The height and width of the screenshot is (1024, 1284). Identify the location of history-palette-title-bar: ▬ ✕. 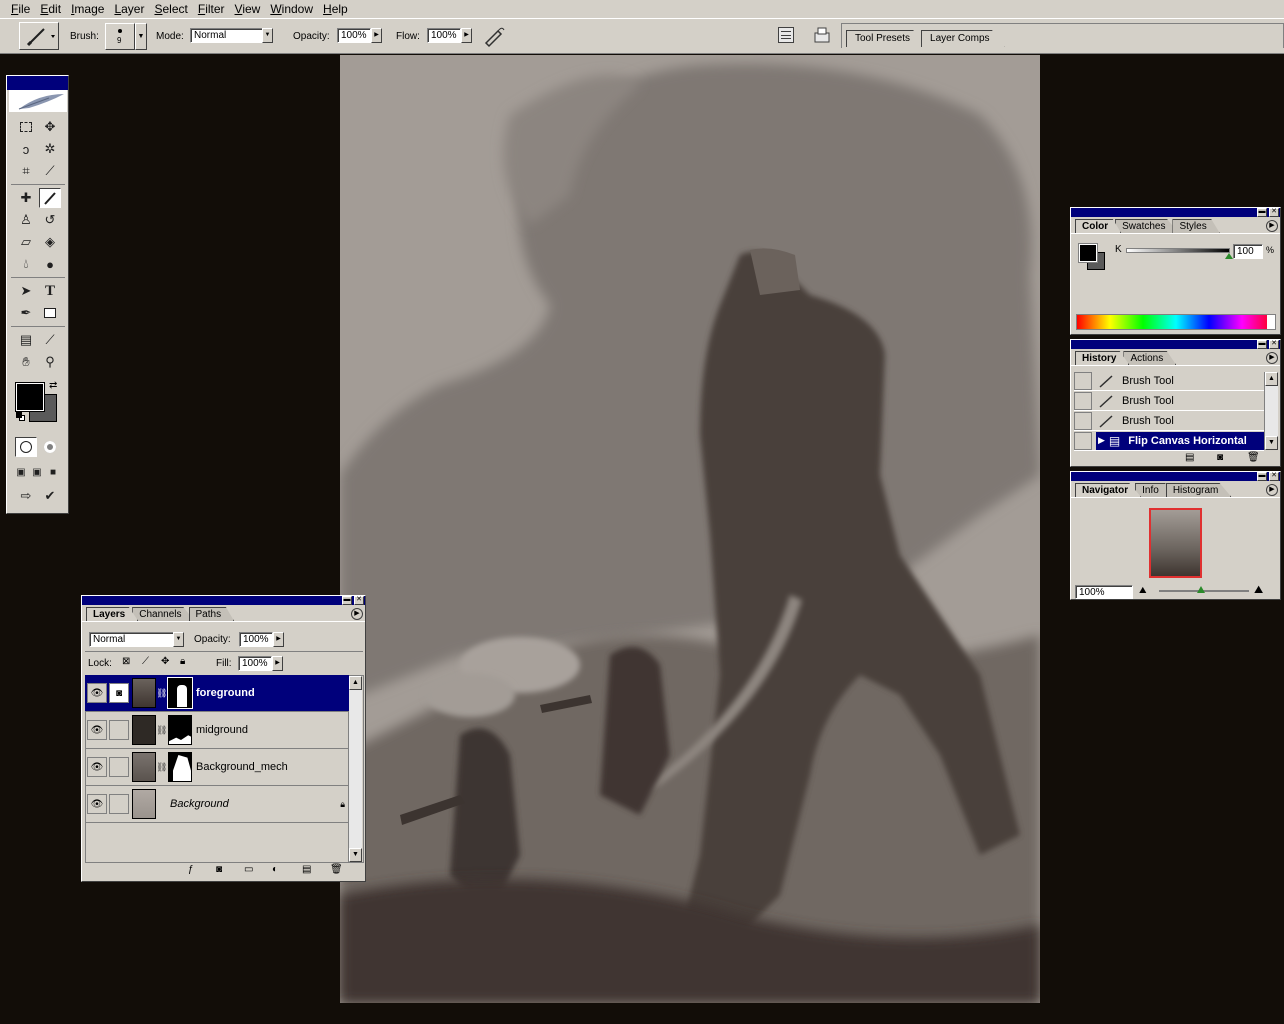
(1175, 344).